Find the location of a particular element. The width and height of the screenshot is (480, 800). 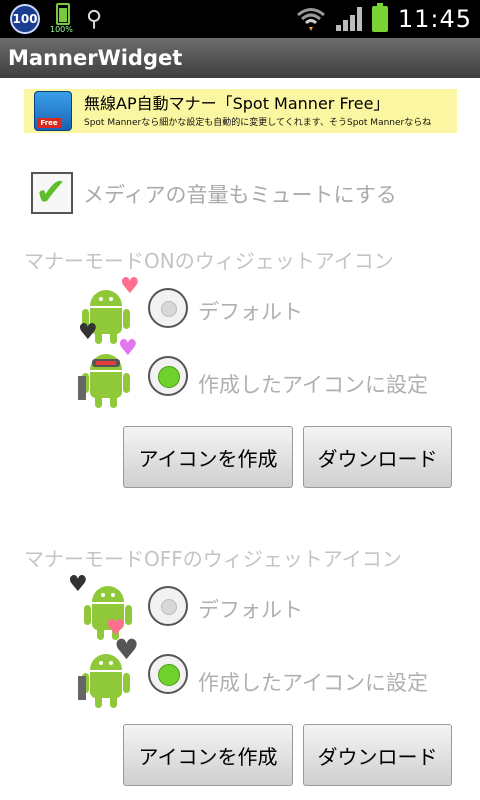

on-custom-radio is located at coordinates (168, 376).